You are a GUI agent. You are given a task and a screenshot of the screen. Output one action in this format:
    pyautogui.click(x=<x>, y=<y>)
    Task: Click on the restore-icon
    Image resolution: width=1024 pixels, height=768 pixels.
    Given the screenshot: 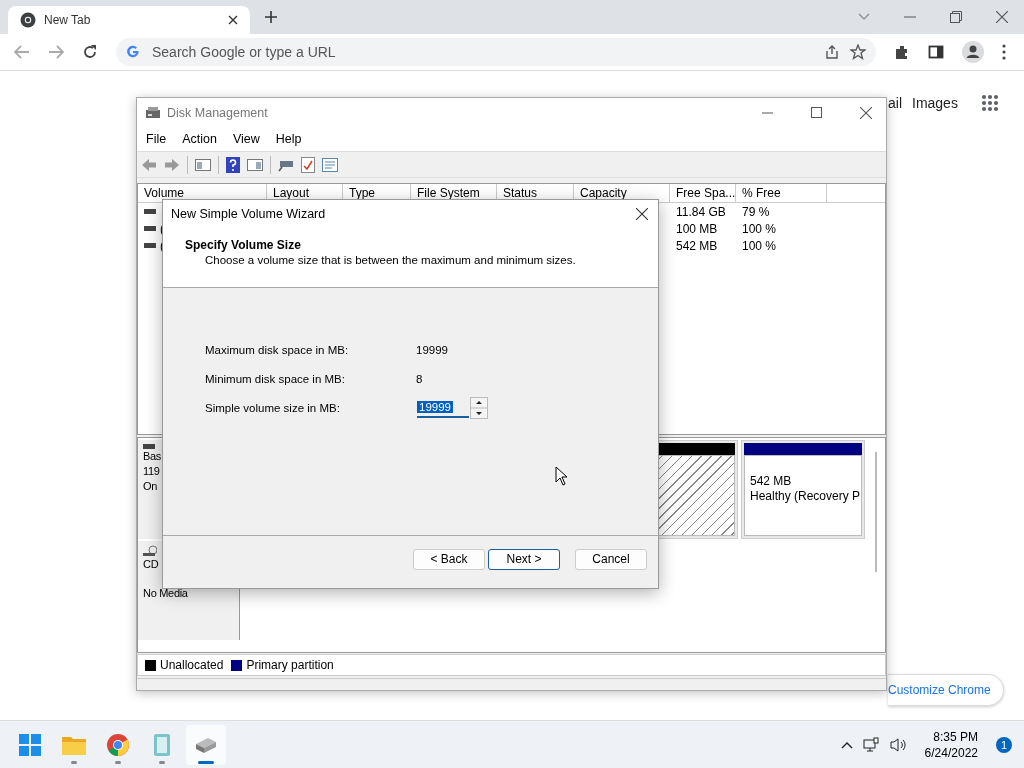 What is the action you would take?
    pyautogui.click(x=956, y=17)
    